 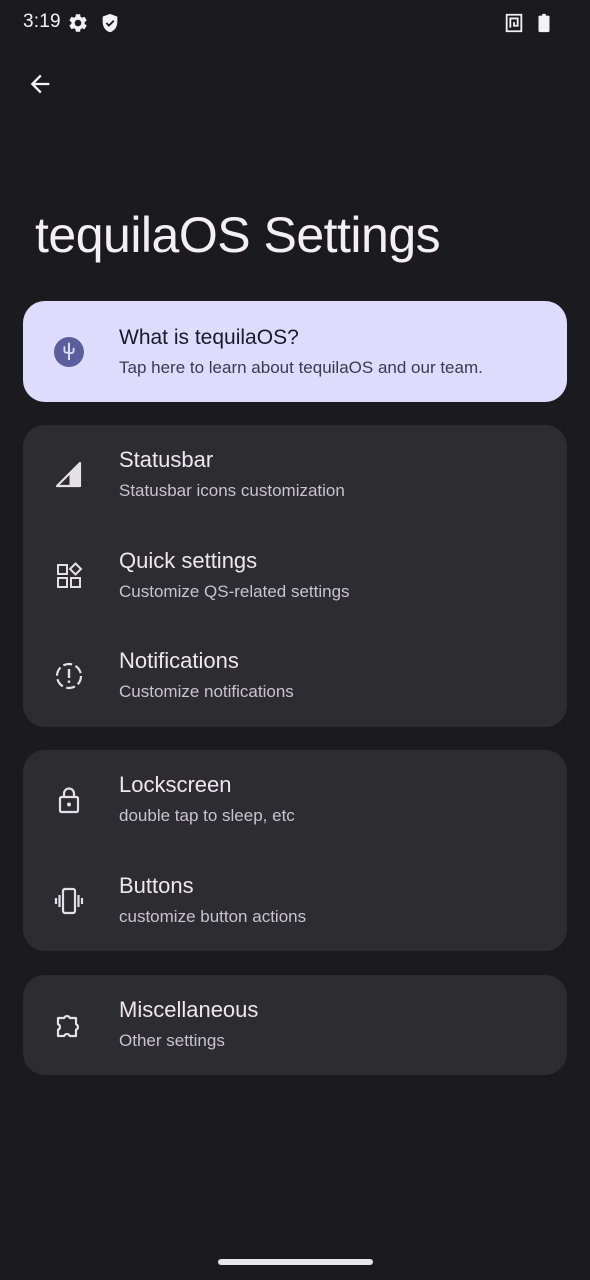 I want to click on about-title: What is tequilaOS?, so click(x=209, y=337).